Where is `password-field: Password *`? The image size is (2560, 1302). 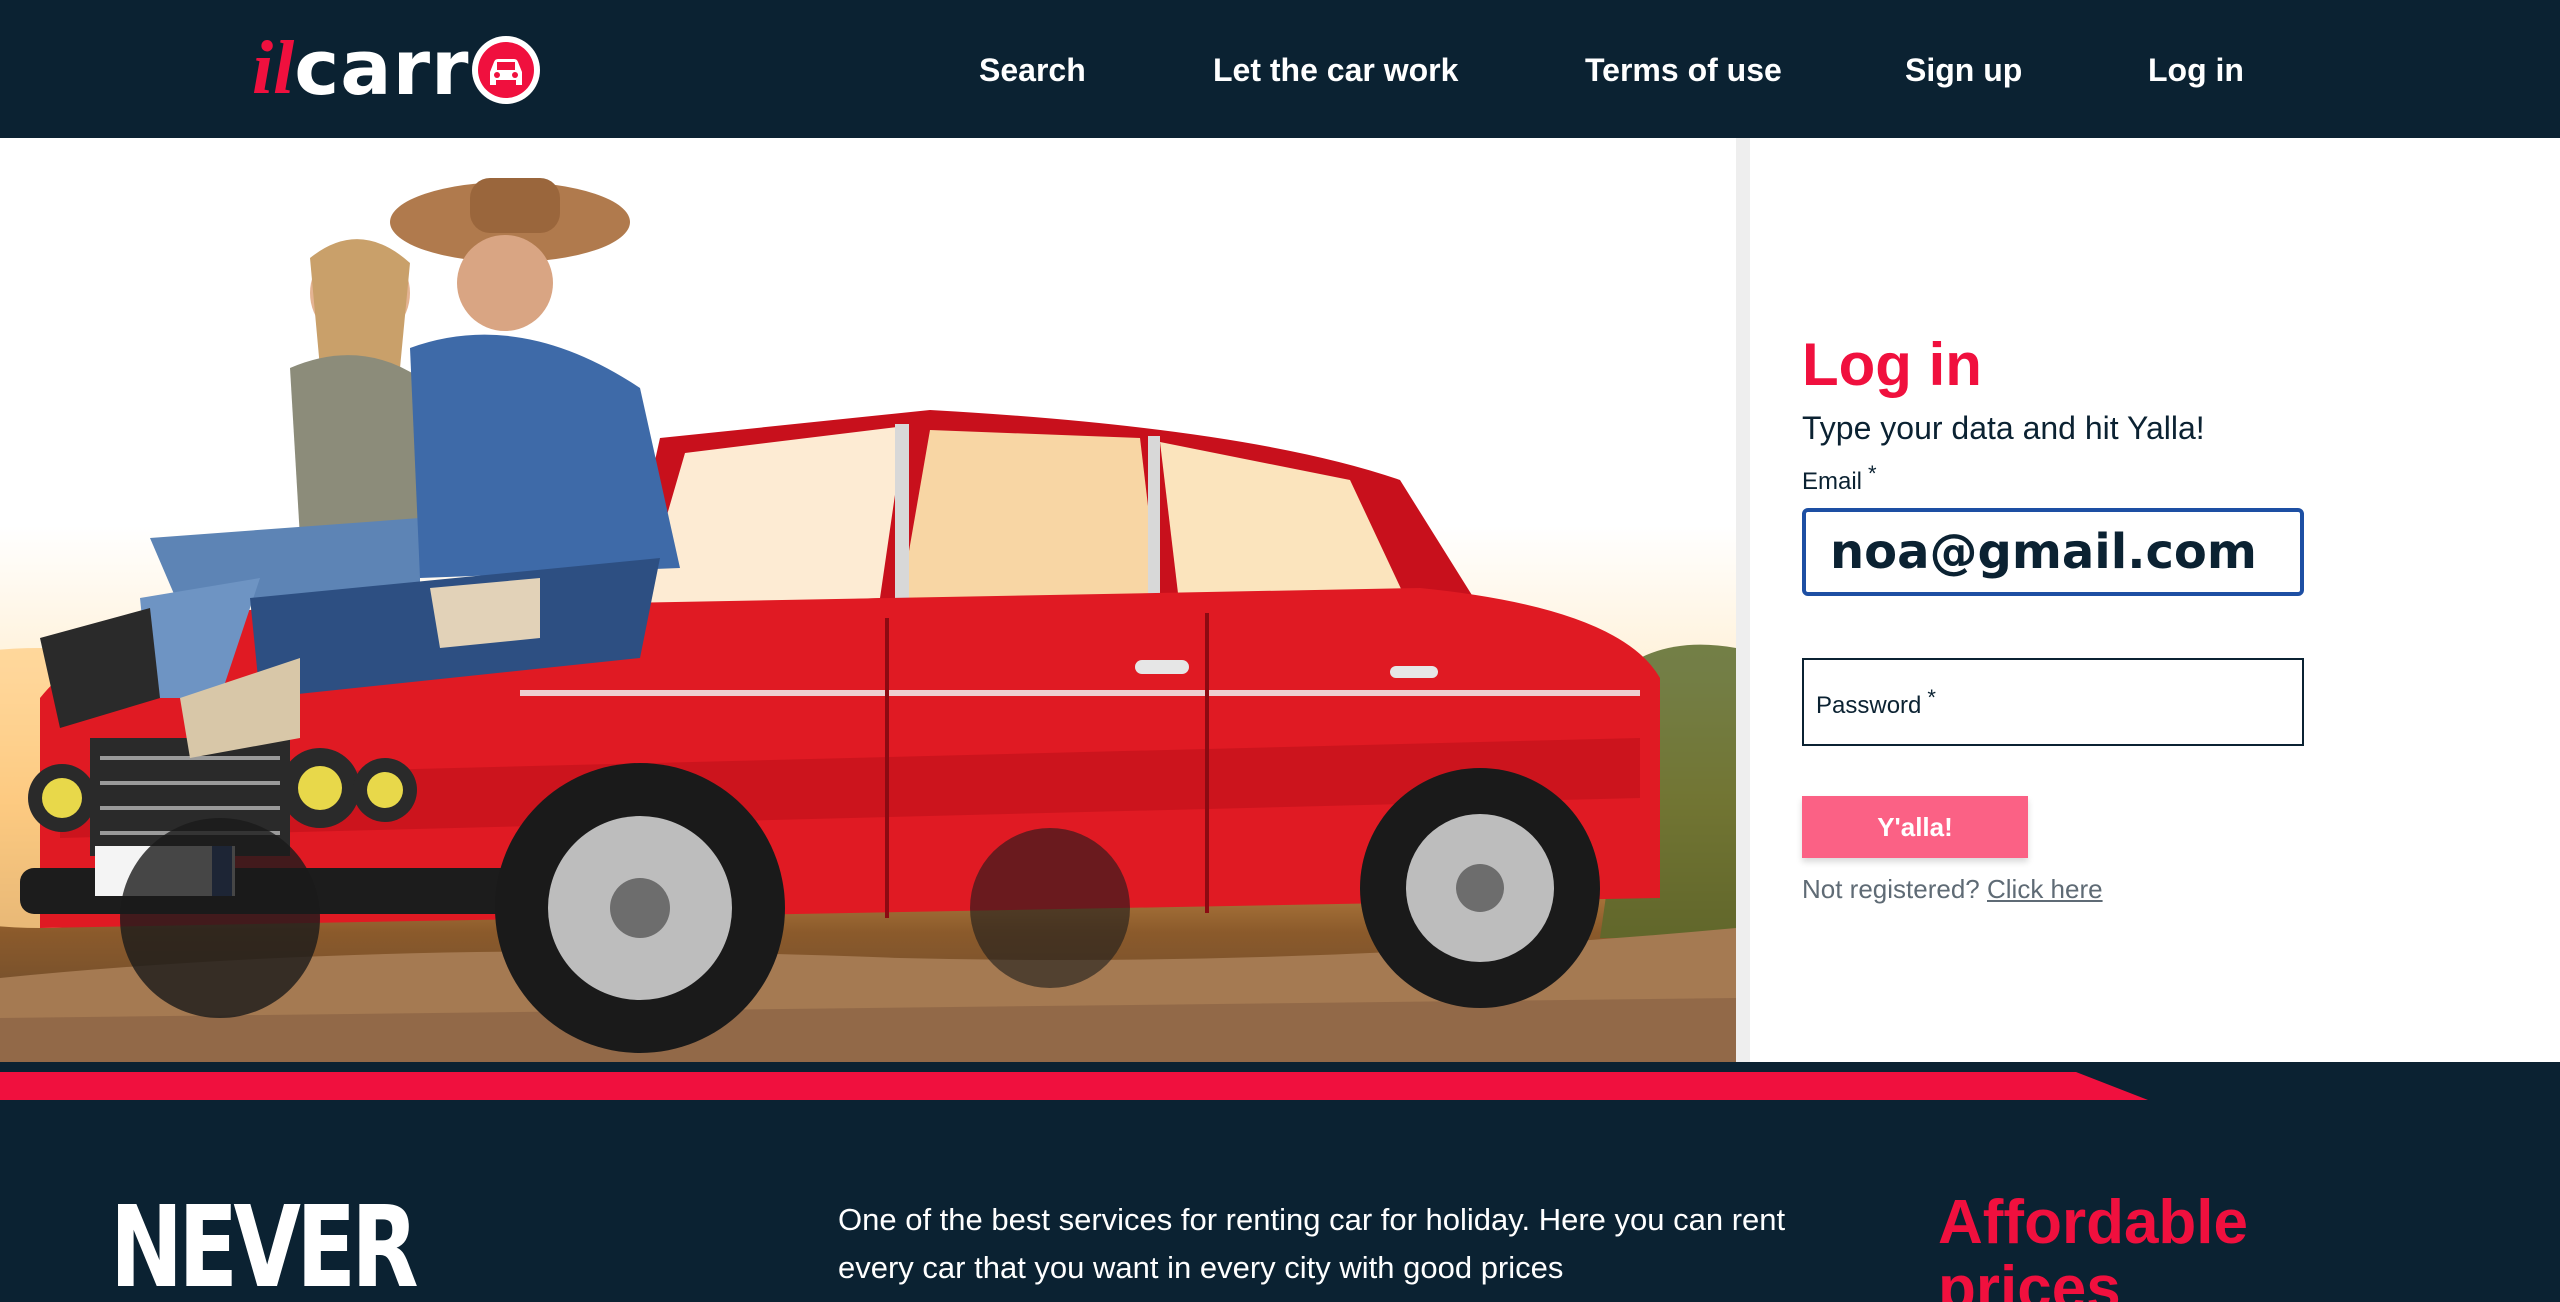 password-field: Password * is located at coordinates (2053, 702).